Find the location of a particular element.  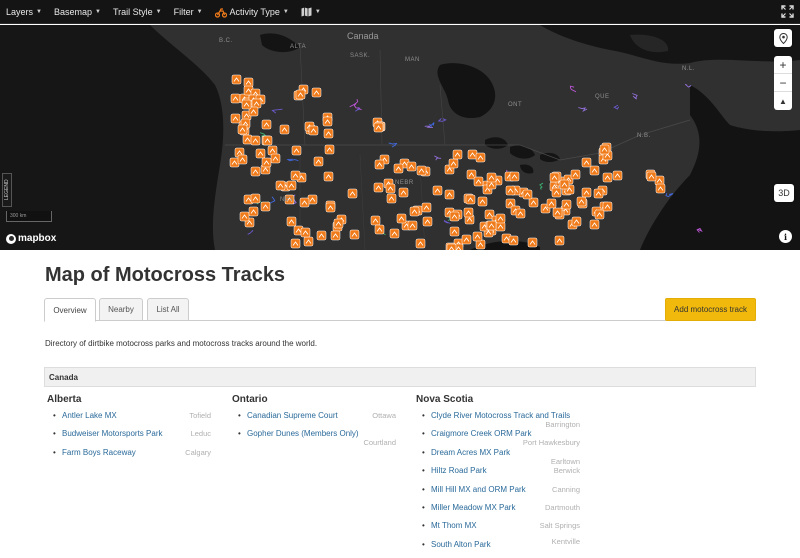

mapbox-logo: mapbox is located at coordinates (31, 238).